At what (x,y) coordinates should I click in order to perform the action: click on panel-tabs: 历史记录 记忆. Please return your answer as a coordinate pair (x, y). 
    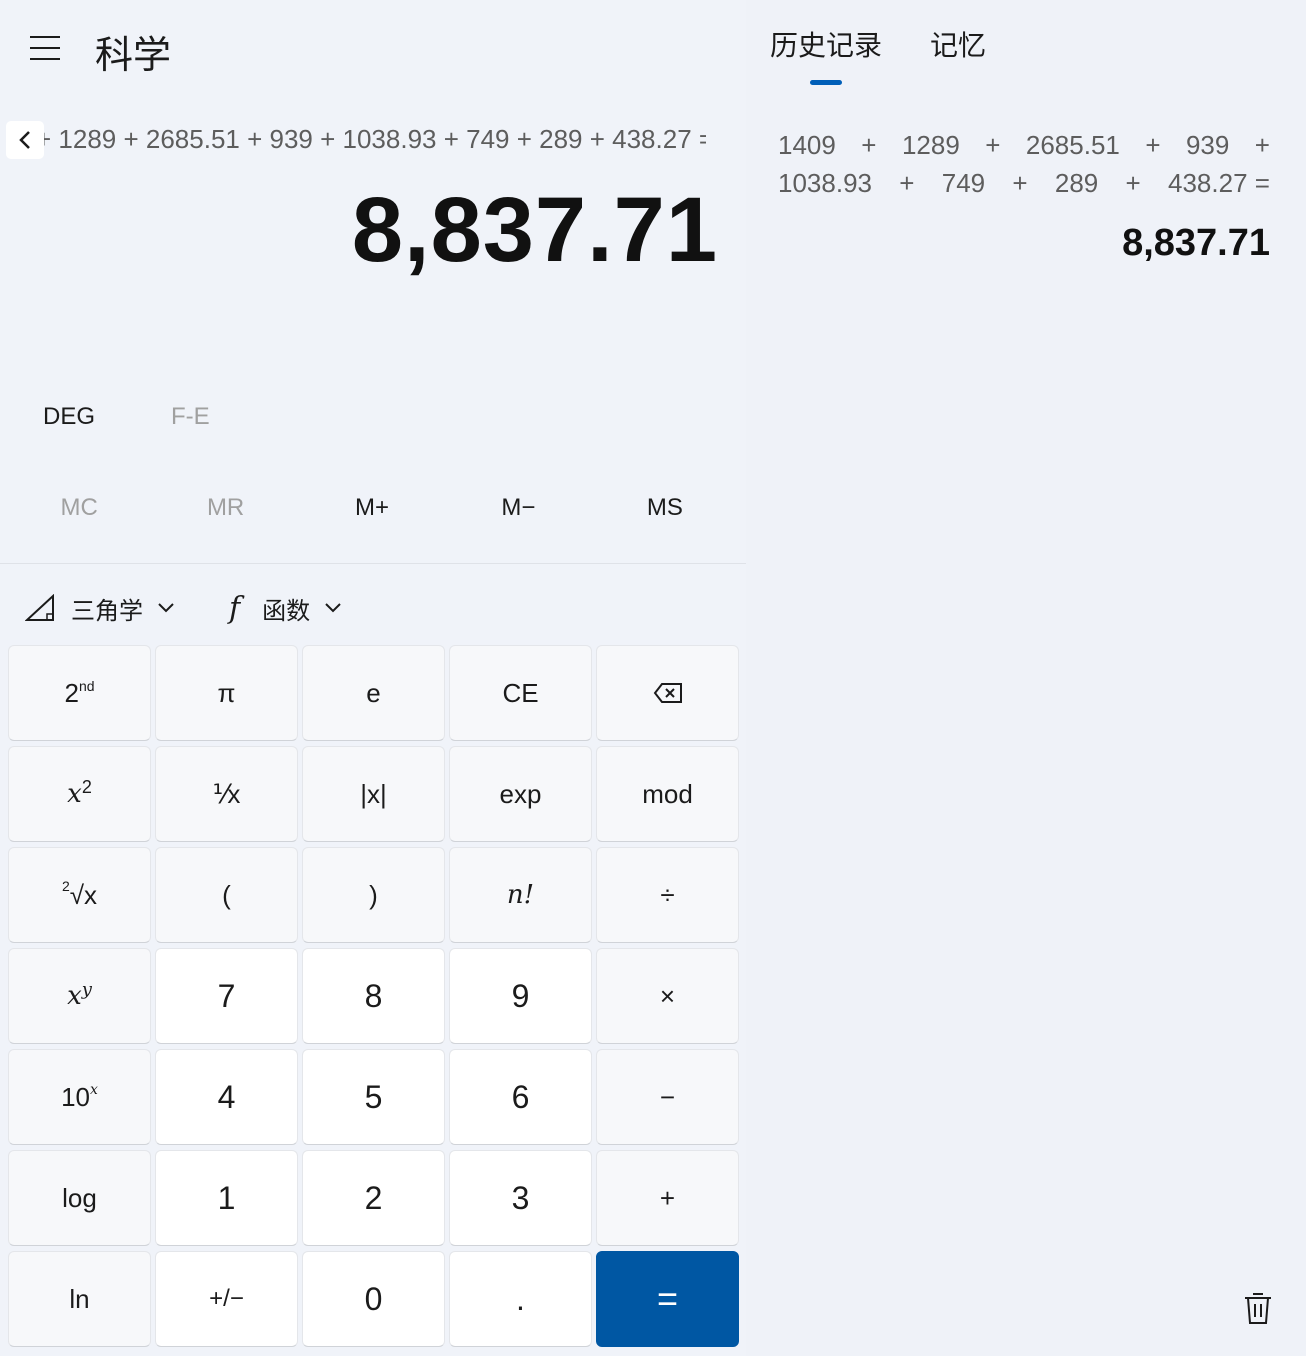
    Looking at the image, I should click on (902, 44).